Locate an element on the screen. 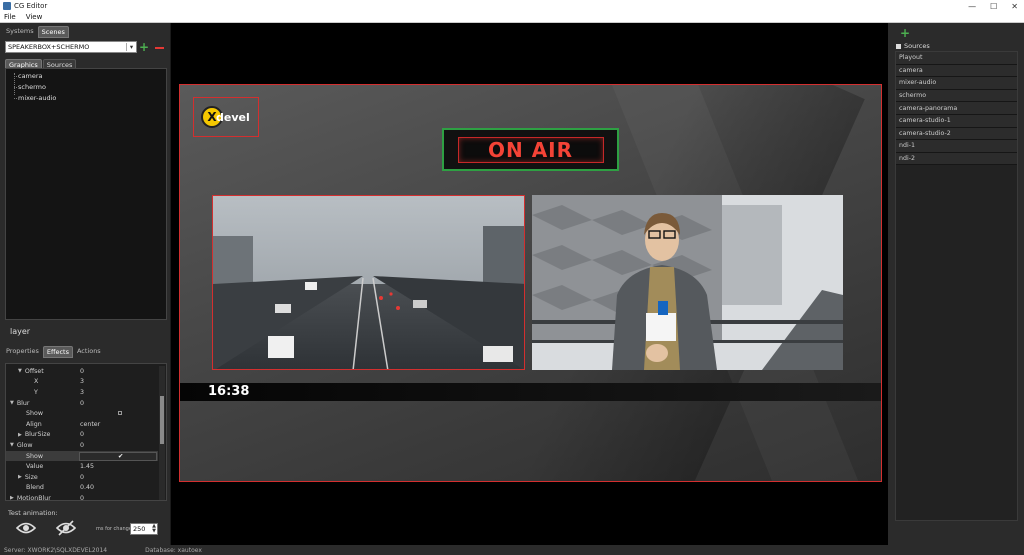 This screenshot has width=1024, height=555. property-row: ▶ BlurSize 0 is located at coordinates (82, 435).